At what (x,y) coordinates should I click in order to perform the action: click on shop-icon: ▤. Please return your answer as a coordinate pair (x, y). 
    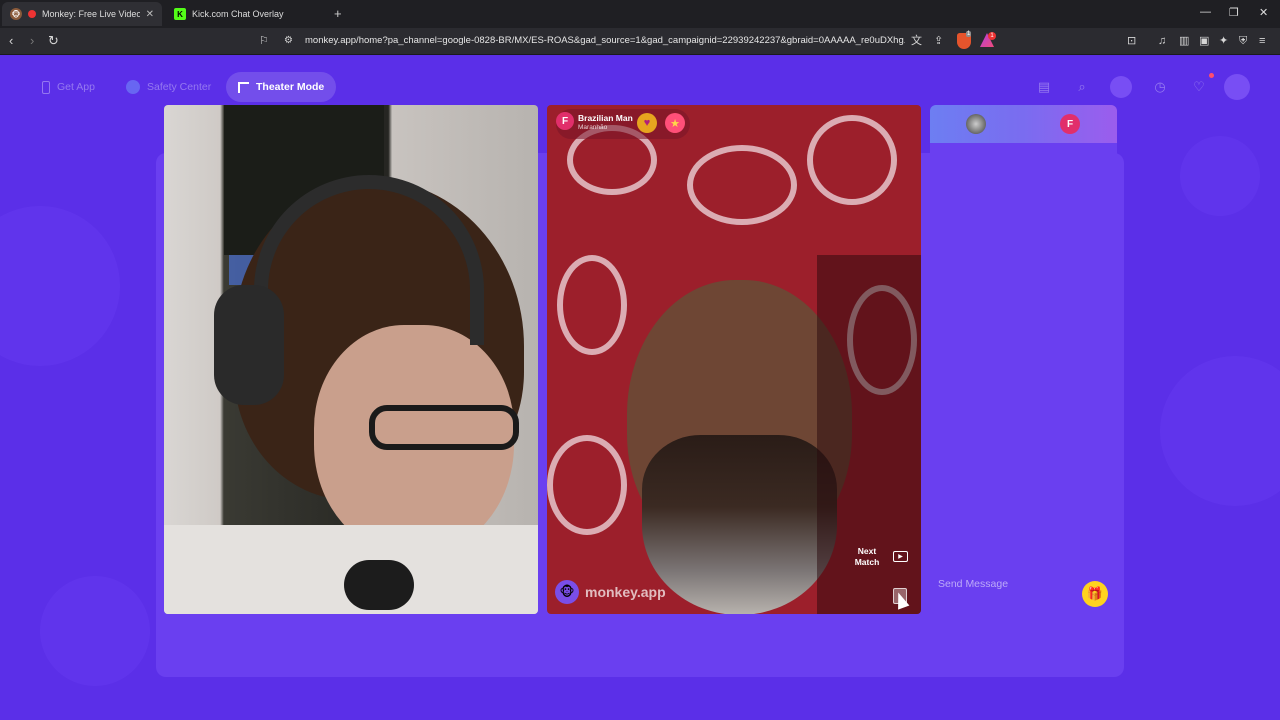
    Looking at the image, I should click on (1044, 87).